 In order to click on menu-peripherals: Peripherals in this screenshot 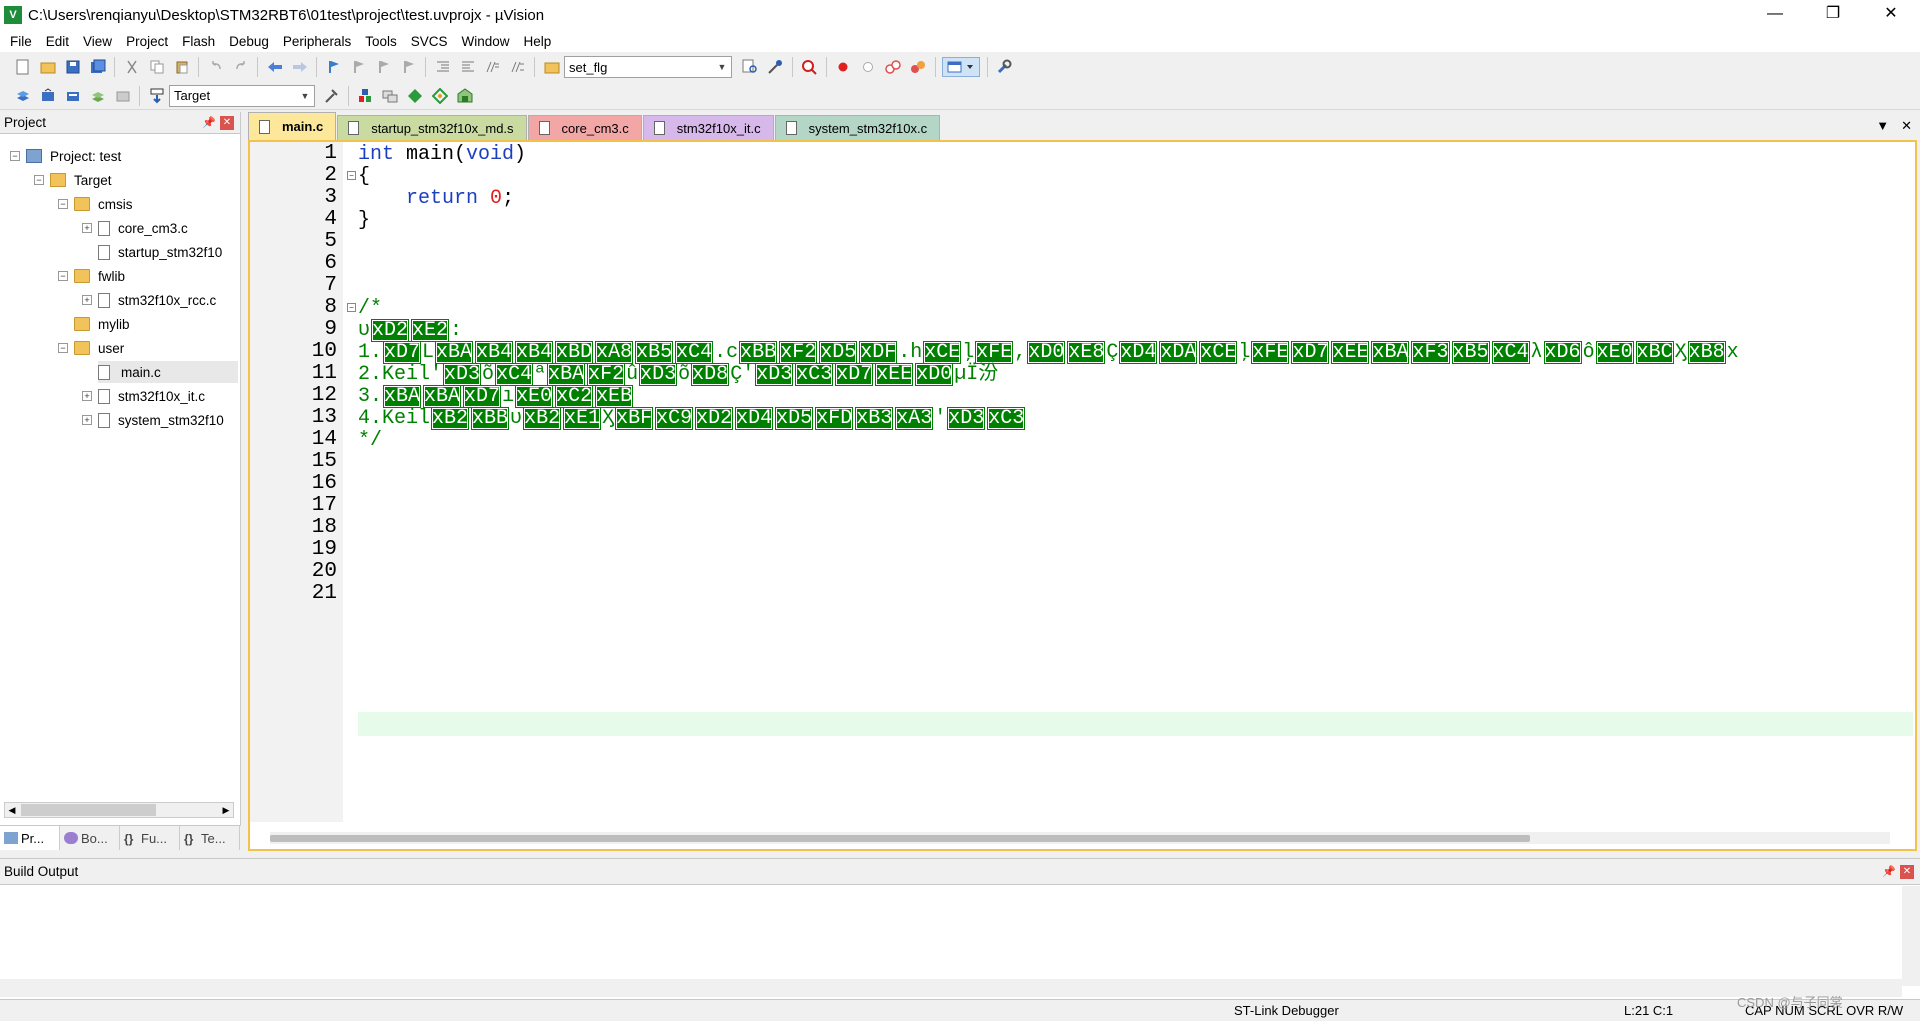, I will do `click(317, 41)`.